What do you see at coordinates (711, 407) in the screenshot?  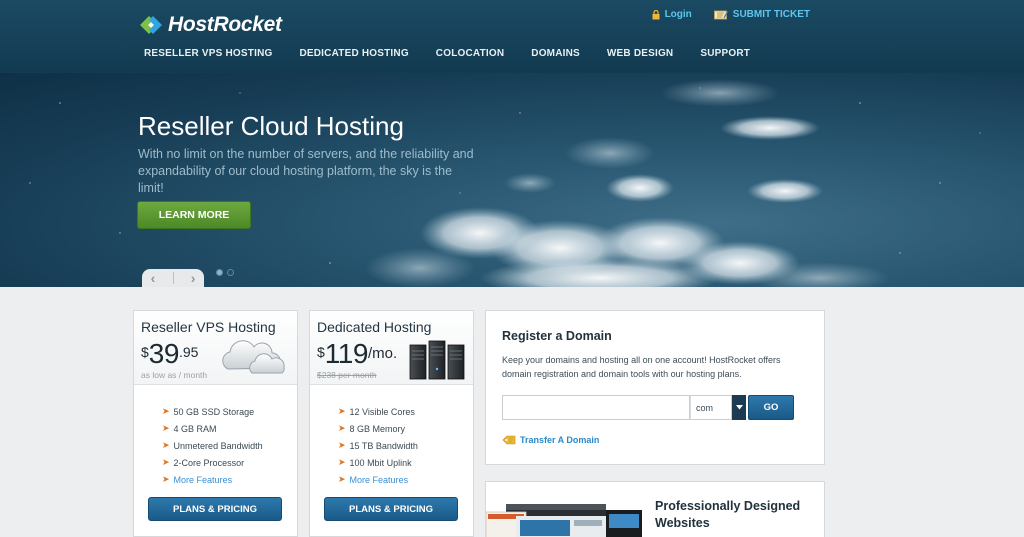 I see `tld-select: com` at bounding box center [711, 407].